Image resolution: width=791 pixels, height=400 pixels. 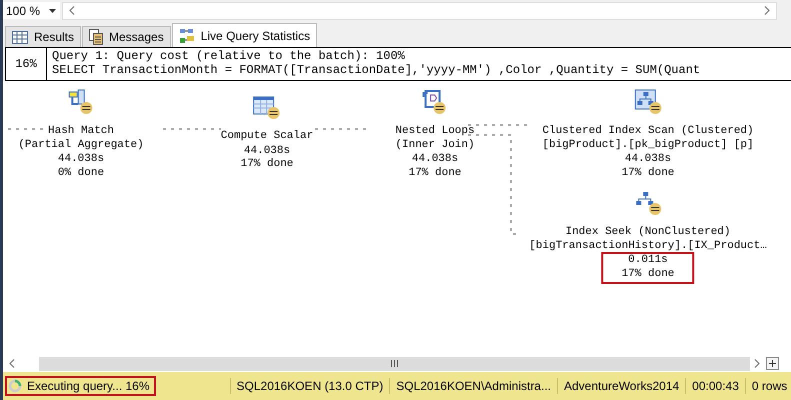 I want to click on plan-icon, so click(x=186, y=36).